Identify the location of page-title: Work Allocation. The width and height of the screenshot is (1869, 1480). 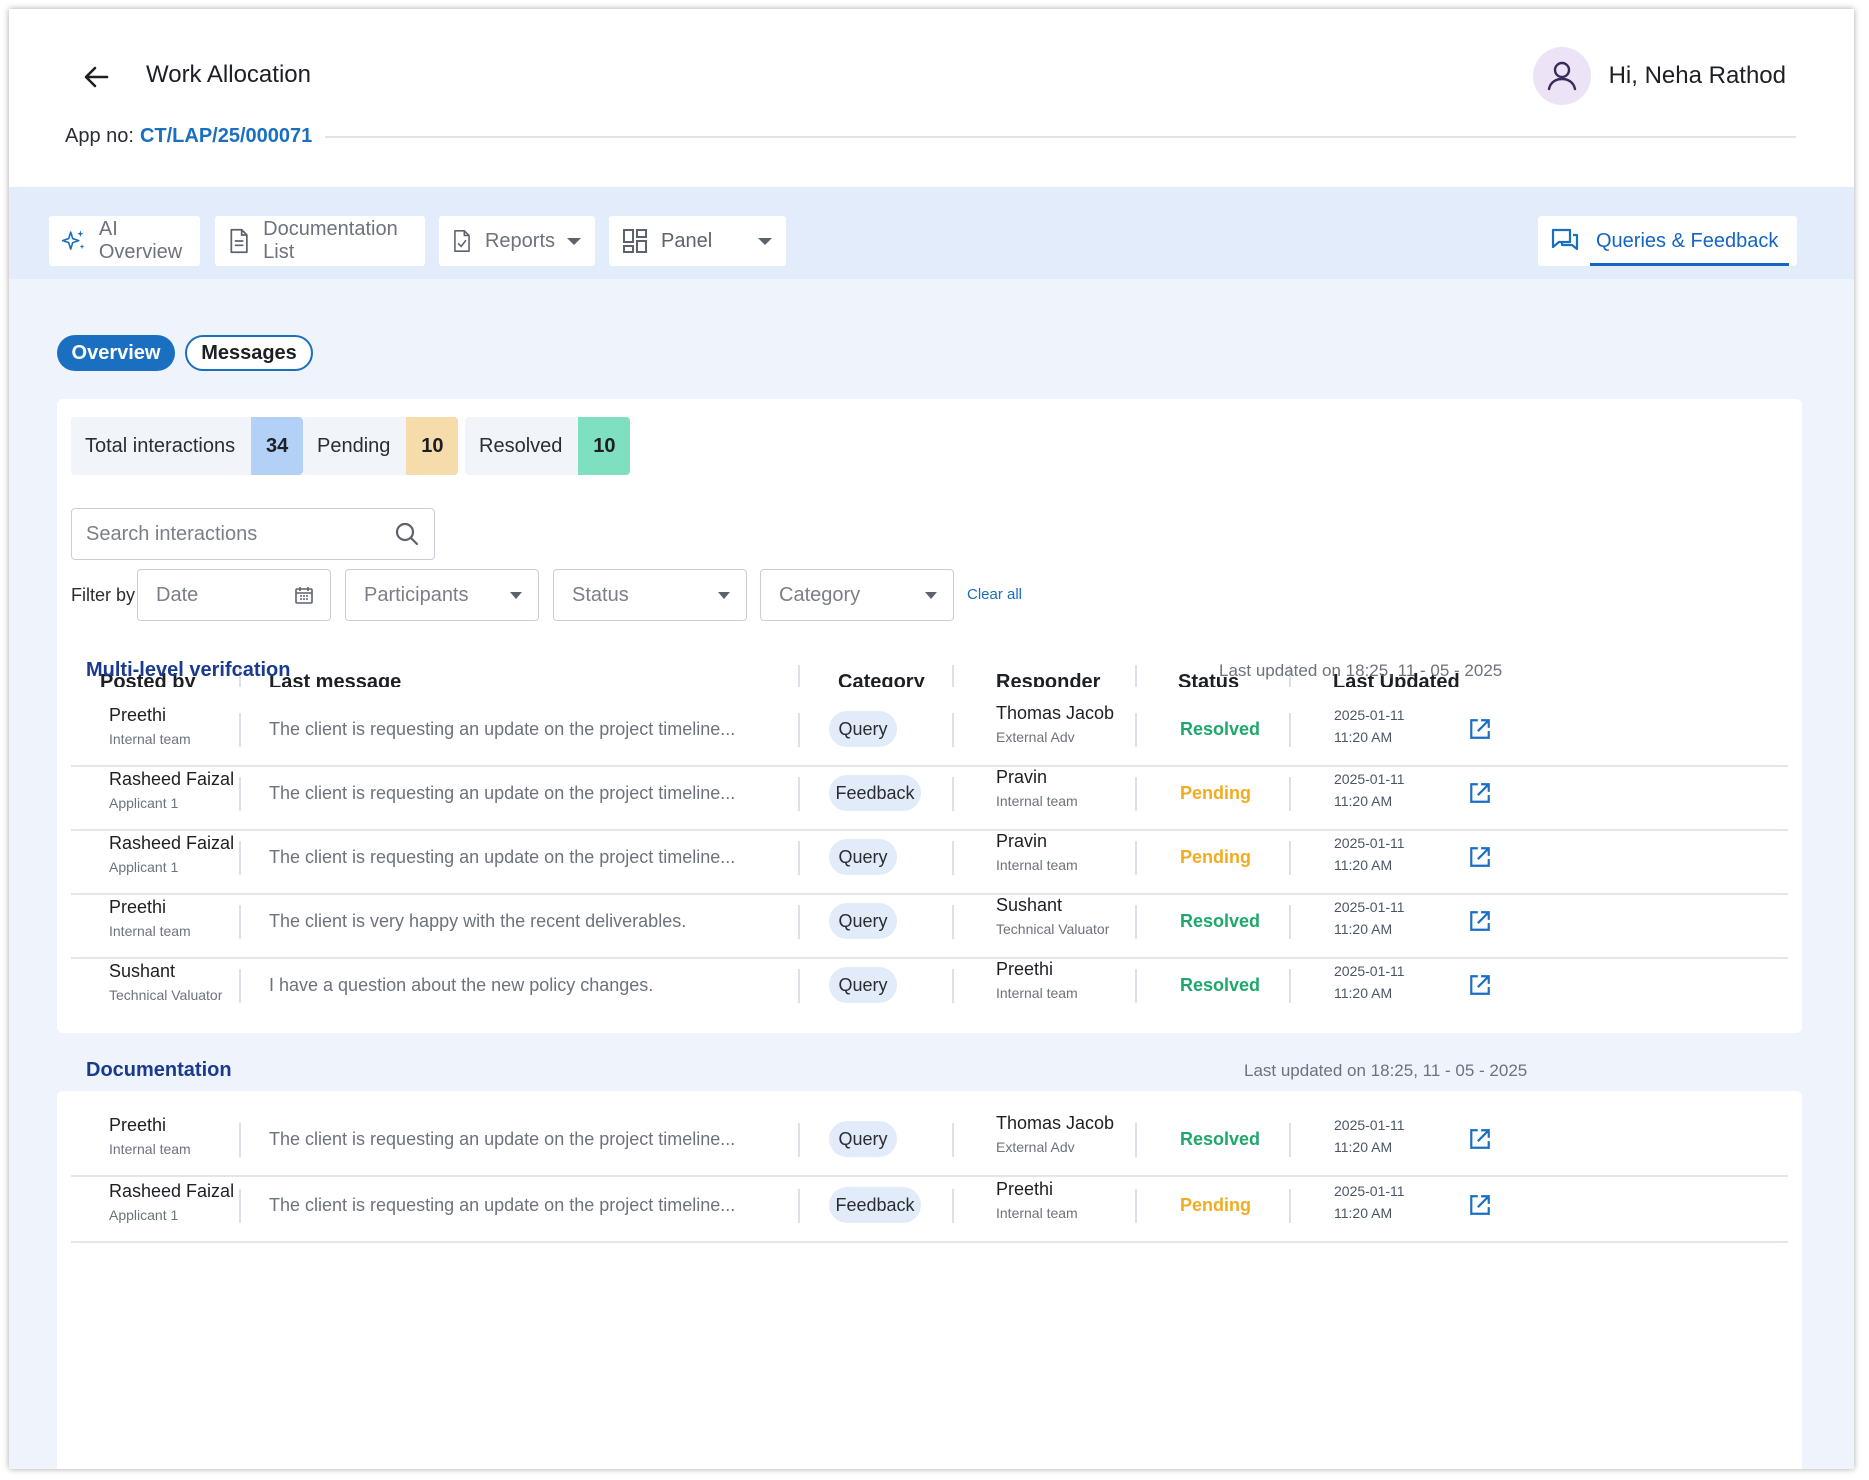
(228, 74).